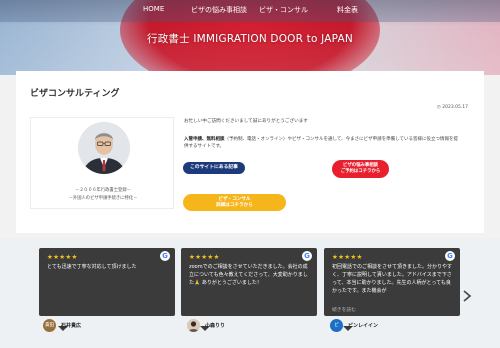 This screenshot has height=348, width=500. What do you see at coordinates (467, 296) in the screenshot?
I see `chevron-right-icon` at bounding box center [467, 296].